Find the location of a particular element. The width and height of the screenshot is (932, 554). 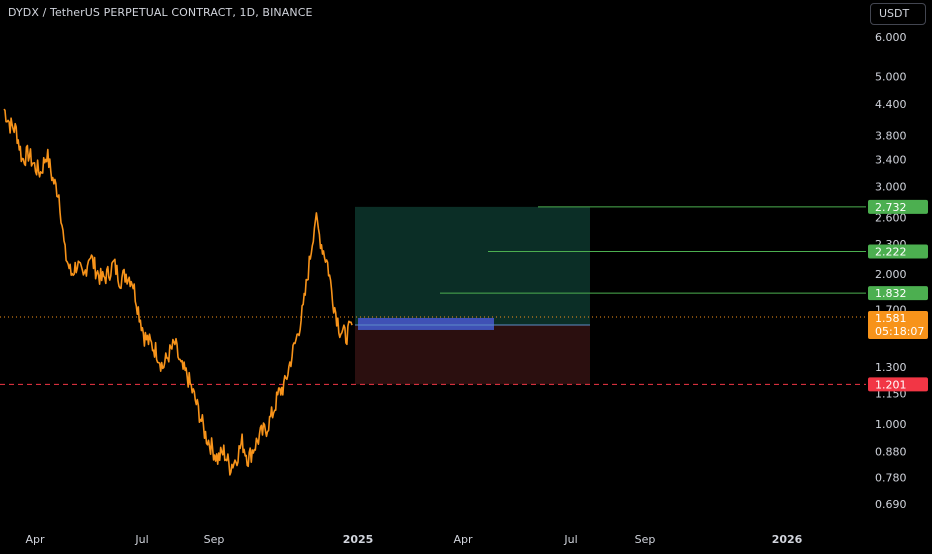

target-price-label: 2.222 is located at coordinates (898, 251).